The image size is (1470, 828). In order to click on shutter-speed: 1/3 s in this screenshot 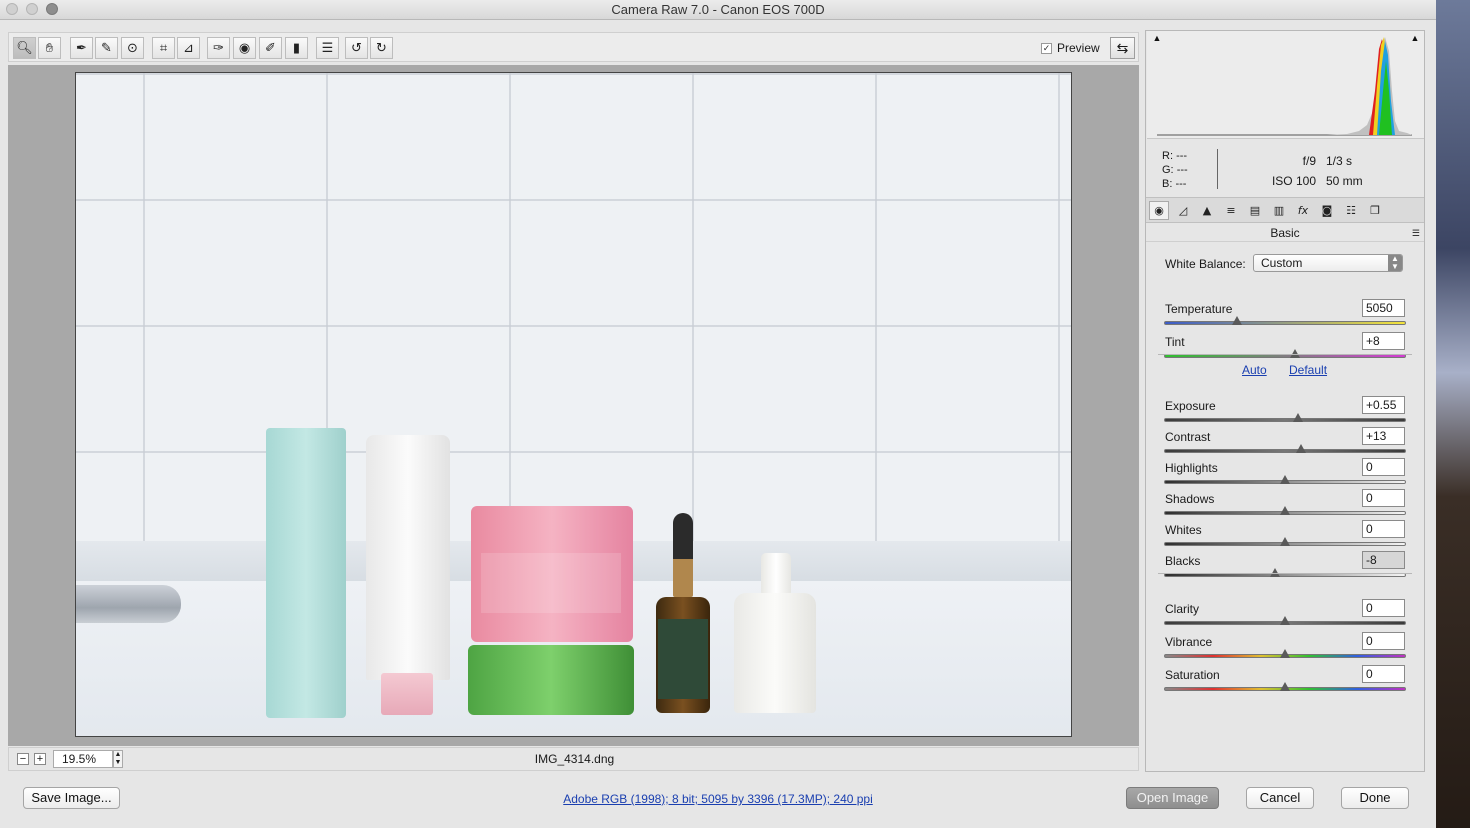, I will do `click(1339, 161)`.